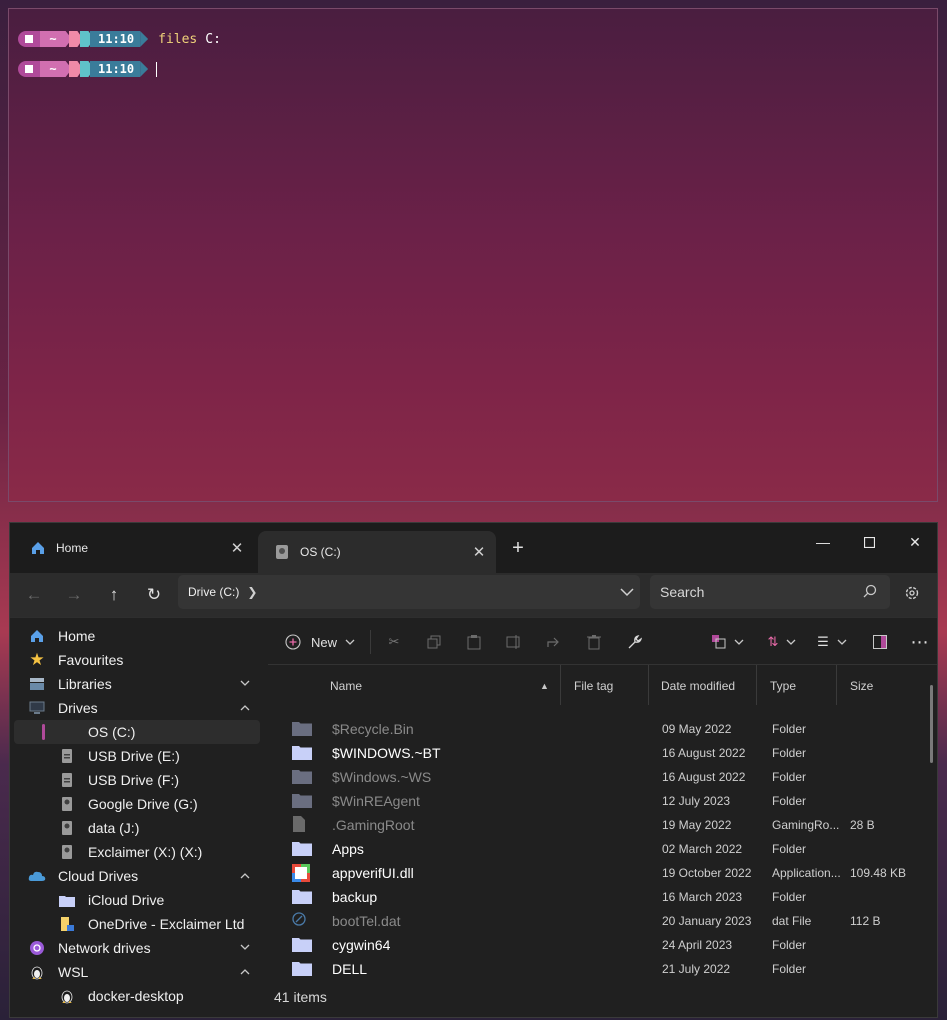 The height and width of the screenshot is (1020, 947). What do you see at coordinates (593, 686) in the screenshot?
I see `column-header-file-tag: File tag` at bounding box center [593, 686].